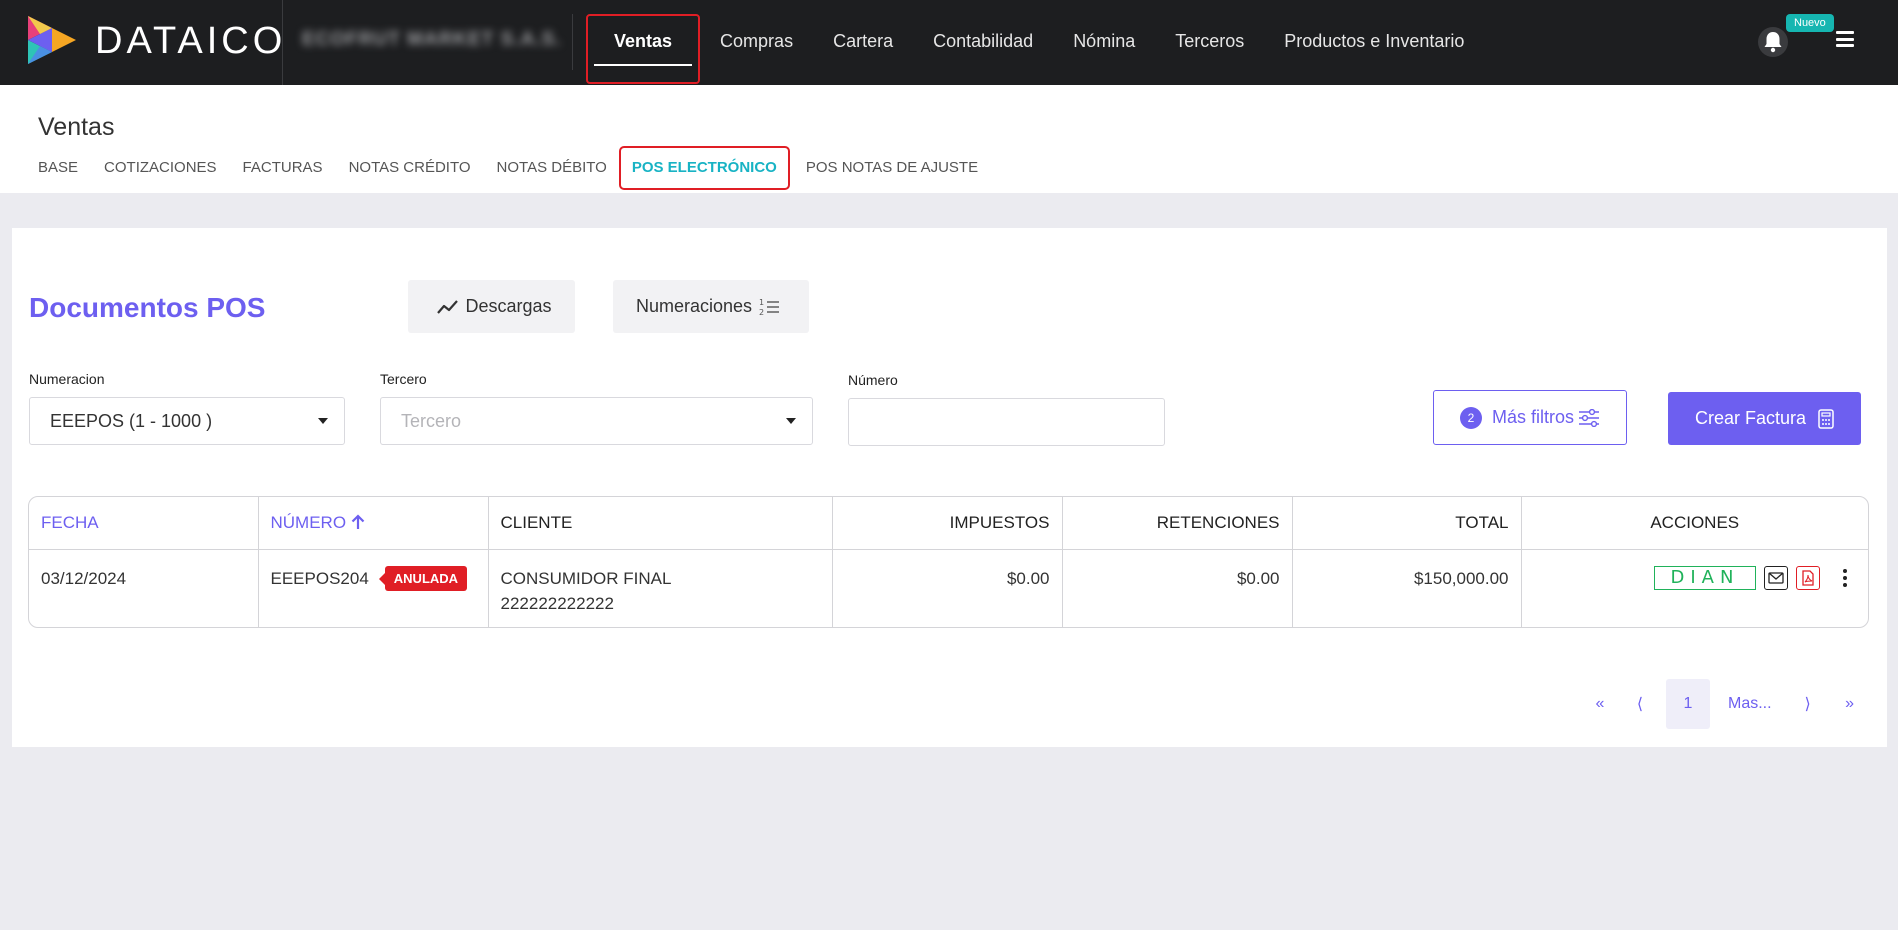 The image size is (1898, 930). I want to click on downloads-button: Descargas, so click(491, 306).